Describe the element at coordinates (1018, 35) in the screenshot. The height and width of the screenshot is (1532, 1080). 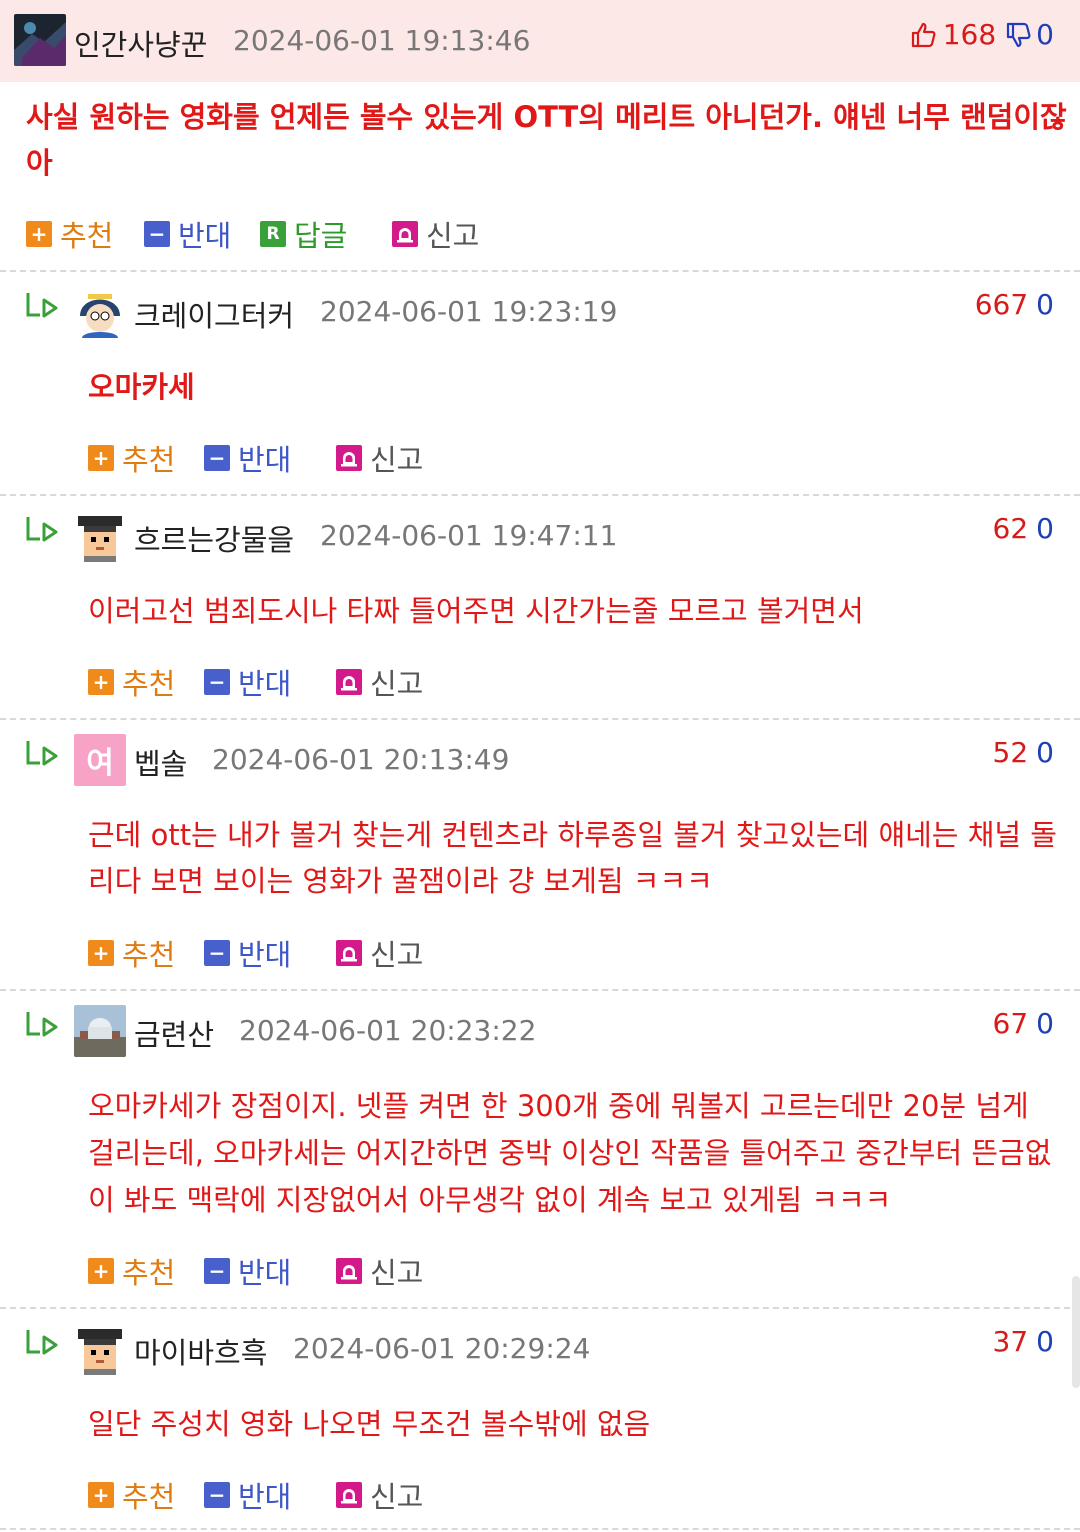
I see `thumbs-down-icon` at that location.